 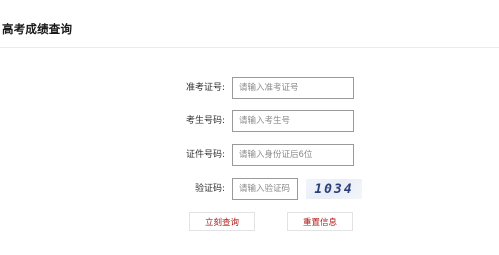 I want to click on candidate-number-input, so click(x=293, y=121).